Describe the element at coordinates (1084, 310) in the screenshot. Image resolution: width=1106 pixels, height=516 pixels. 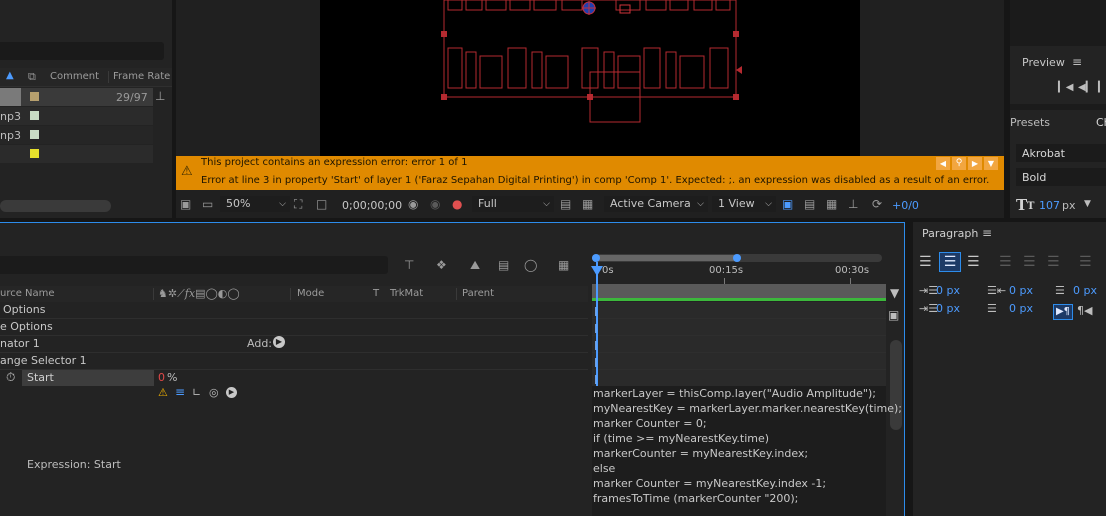
I see `rtl-direction-icon: ¶◀` at that location.